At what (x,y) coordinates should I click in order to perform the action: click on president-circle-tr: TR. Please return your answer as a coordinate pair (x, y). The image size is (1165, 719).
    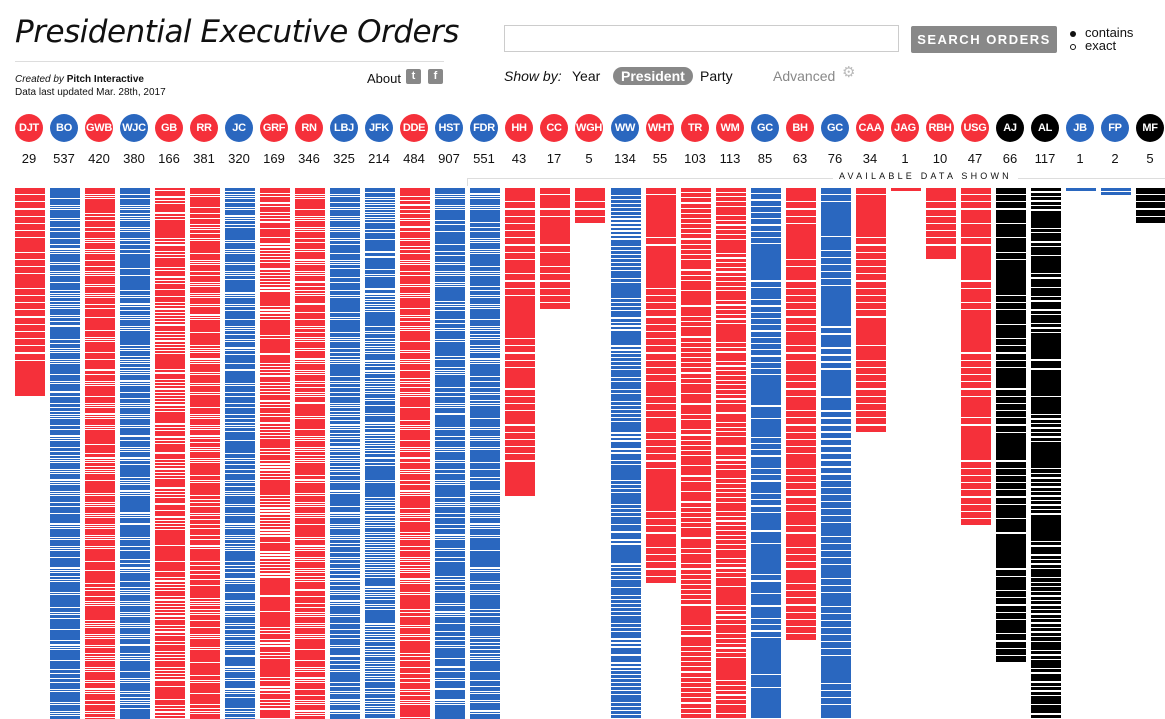
    Looking at the image, I should click on (695, 128).